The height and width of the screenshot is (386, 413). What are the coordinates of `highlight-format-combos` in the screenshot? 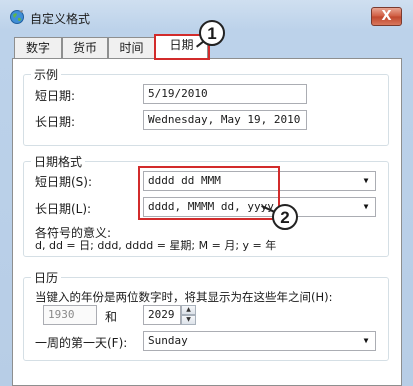 It's located at (209, 193).